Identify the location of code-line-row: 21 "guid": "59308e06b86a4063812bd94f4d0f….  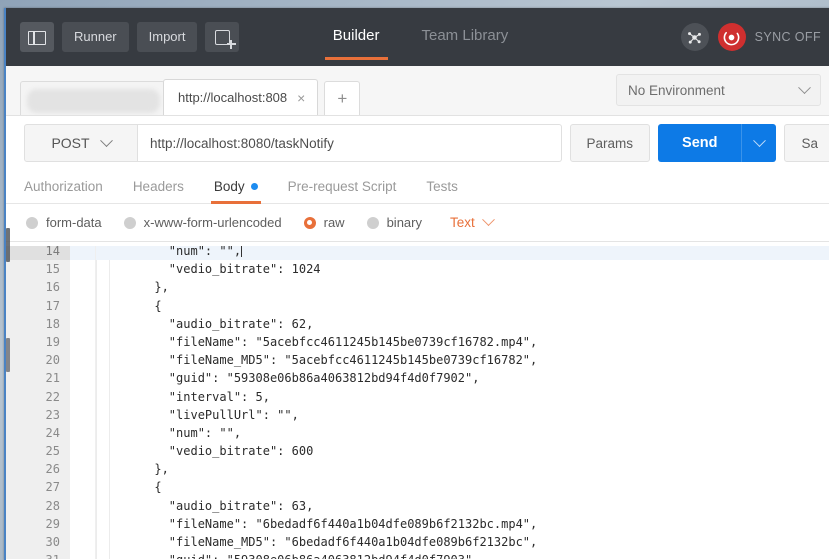
(417, 378).